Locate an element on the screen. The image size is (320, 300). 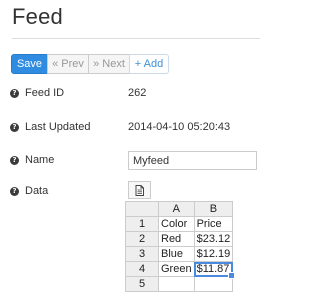
grid-cell-b4-selected: $11.87 is located at coordinates (214, 270).